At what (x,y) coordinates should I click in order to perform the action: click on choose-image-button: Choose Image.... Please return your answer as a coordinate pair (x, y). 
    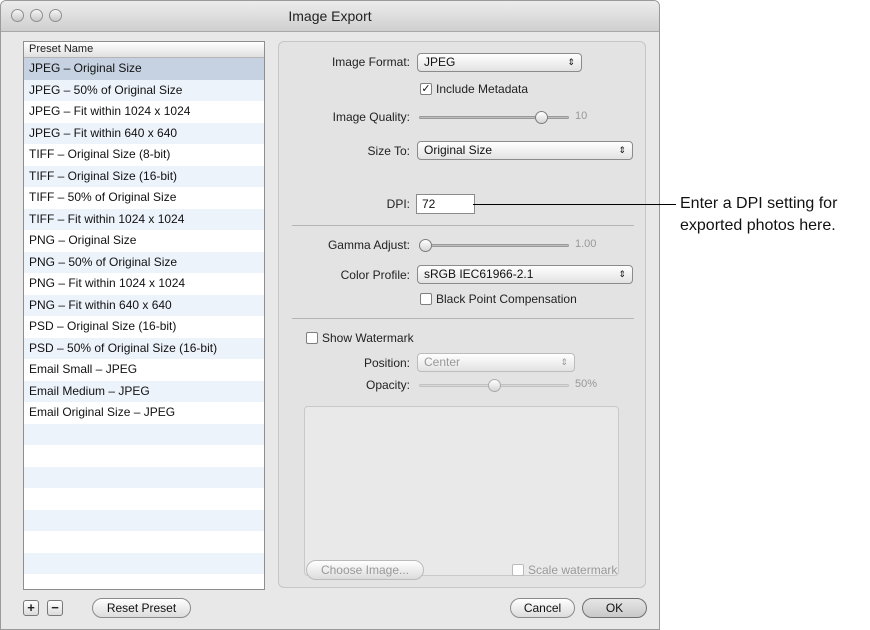
    Looking at the image, I should click on (365, 570).